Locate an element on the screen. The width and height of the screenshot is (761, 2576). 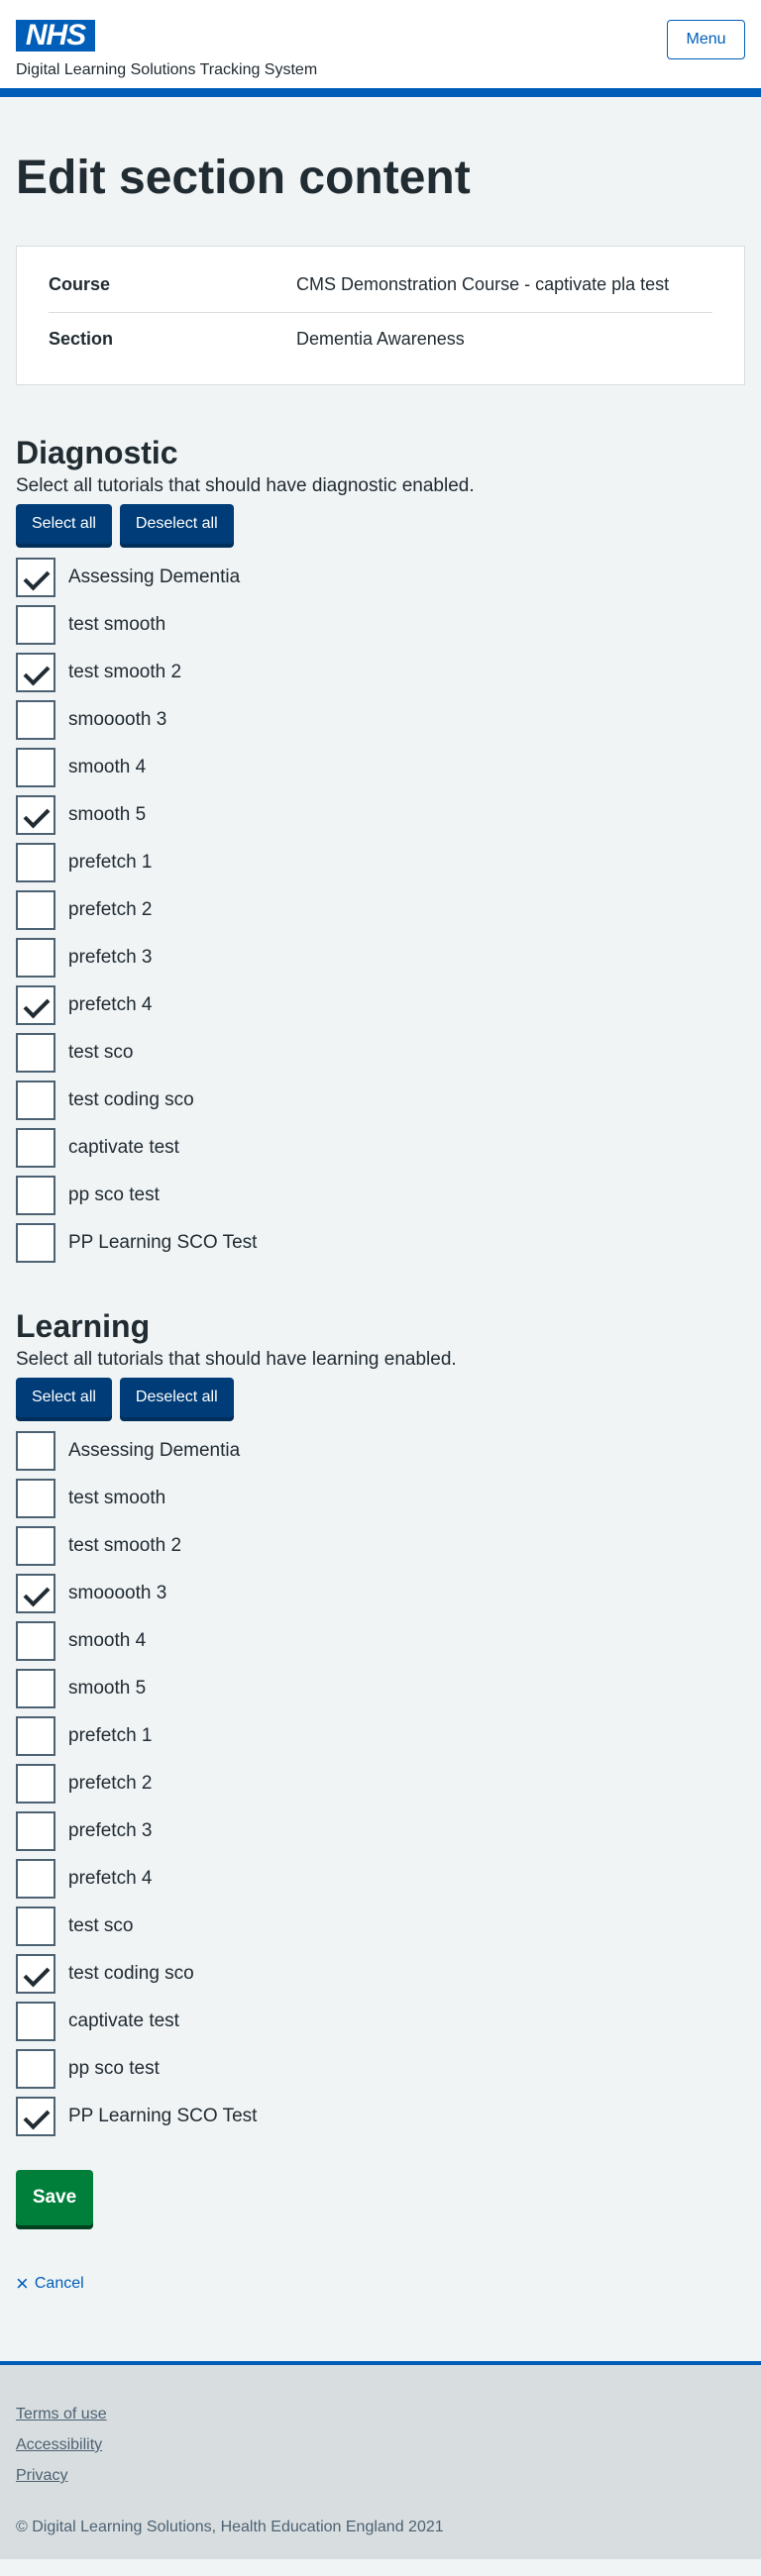
learning-checkbox-label: pp sco test is located at coordinates (114, 2069).